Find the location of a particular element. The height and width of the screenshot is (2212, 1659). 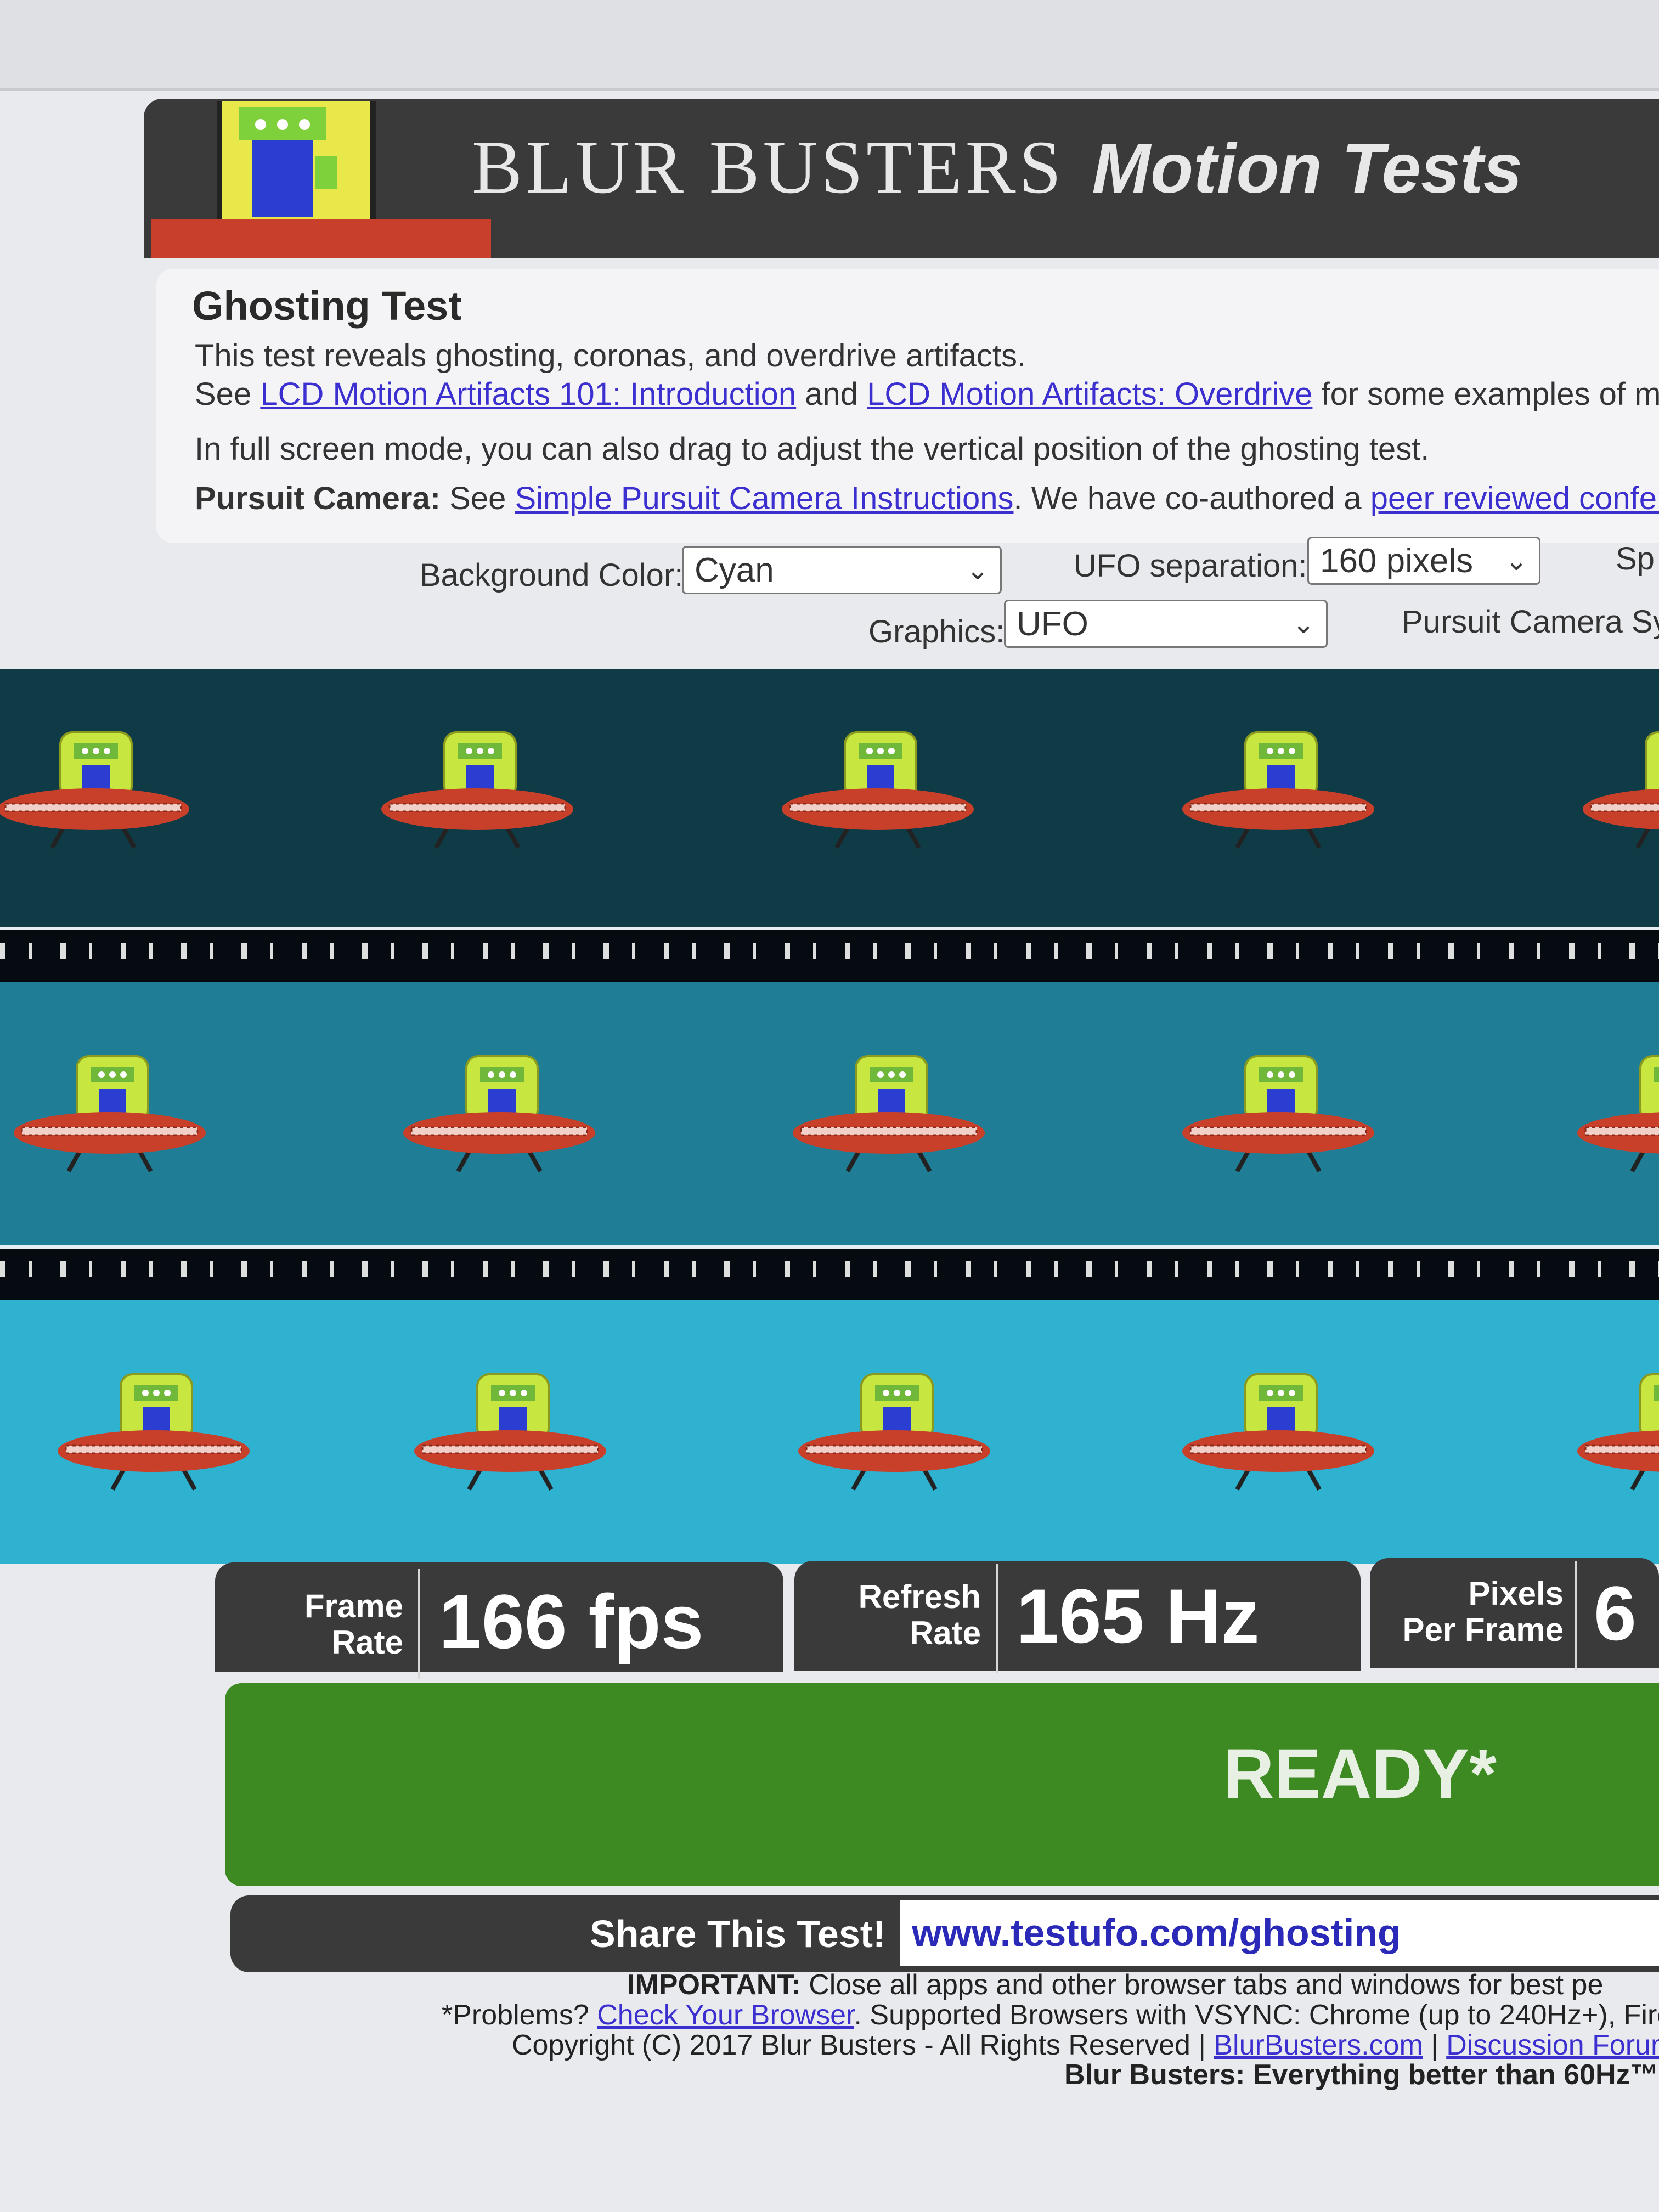

share-label: Share This Test! is located at coordinates (738, 1933).